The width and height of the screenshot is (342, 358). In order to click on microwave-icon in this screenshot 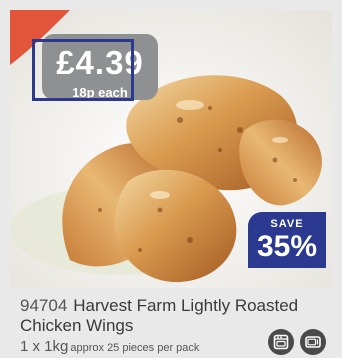, I will do `click(313, 342)`.